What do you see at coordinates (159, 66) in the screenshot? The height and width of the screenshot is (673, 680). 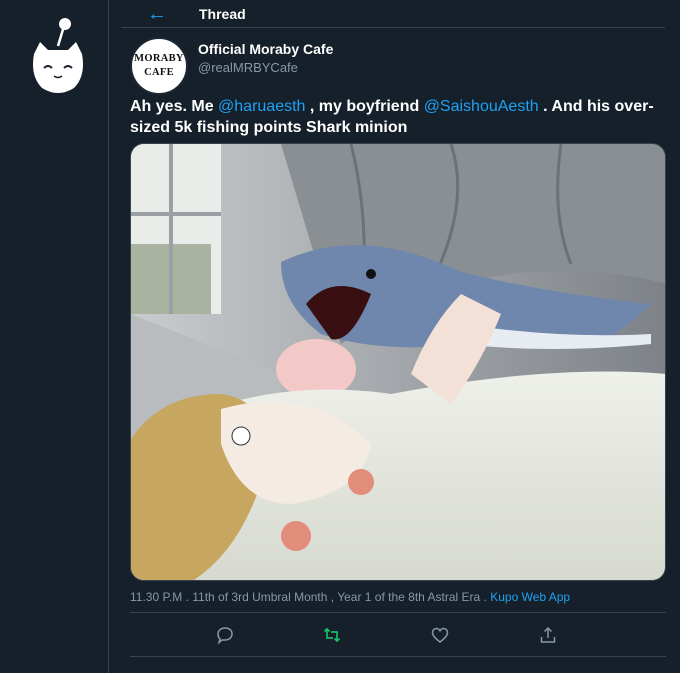 I see `avatar: MORABY CAFE` at bounding box center [159, 66].